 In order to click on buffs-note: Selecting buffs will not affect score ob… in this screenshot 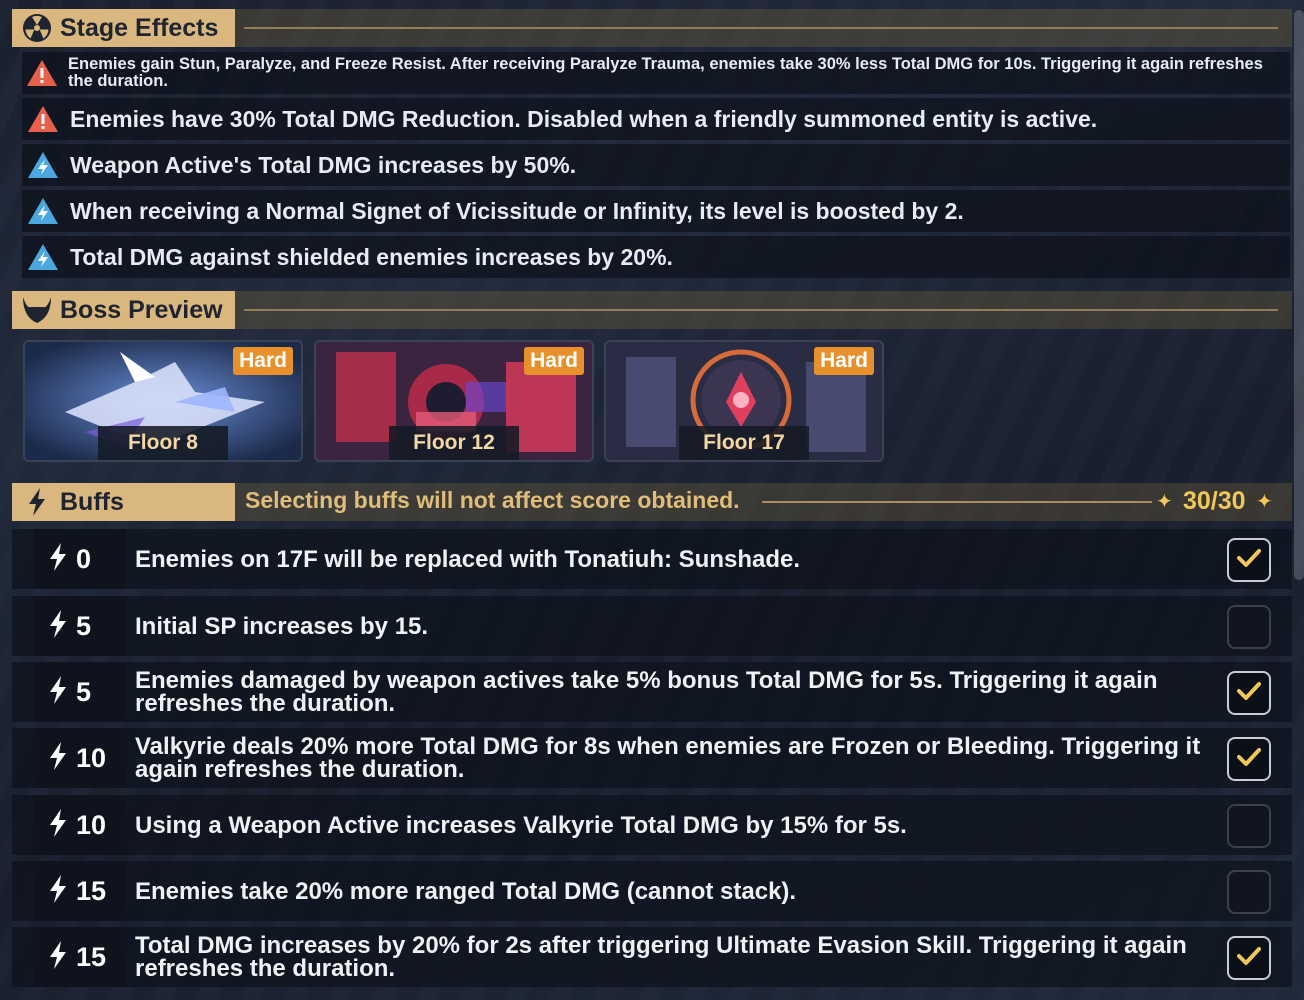, I will do `click(492, 500)`.